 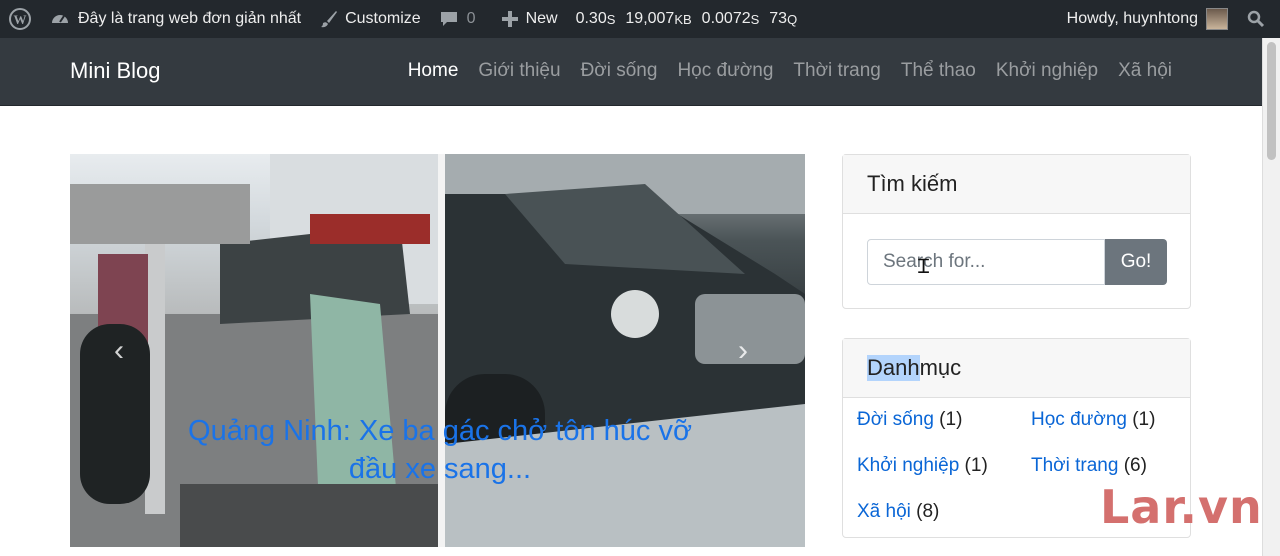 I want to click on search-form: Go!, so click(x=1017, y=262).